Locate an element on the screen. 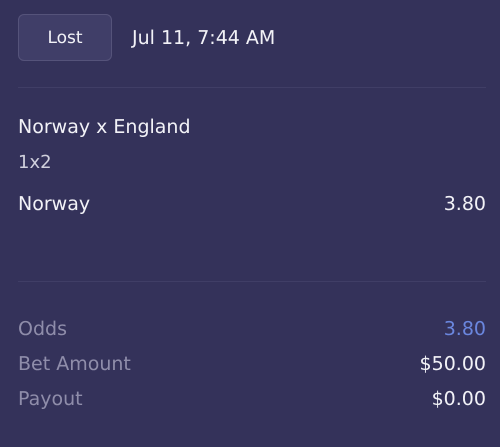 The height and width of the screenshot is (447, 500). status-badge: Lost is located at coordinates (65, 37).